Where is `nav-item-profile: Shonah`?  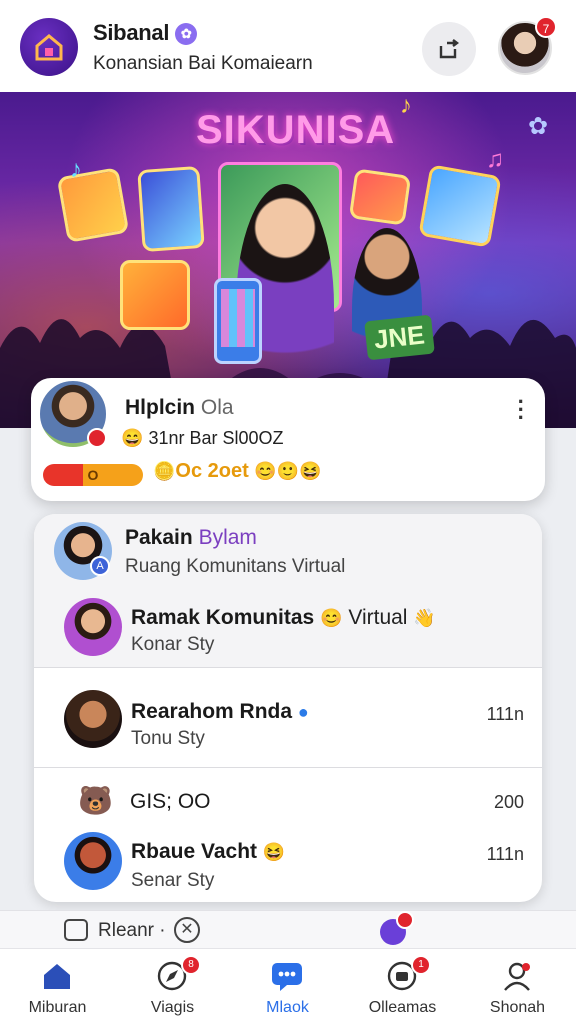
nav-item-profile: Shonah is located at coordinates (517, 986).